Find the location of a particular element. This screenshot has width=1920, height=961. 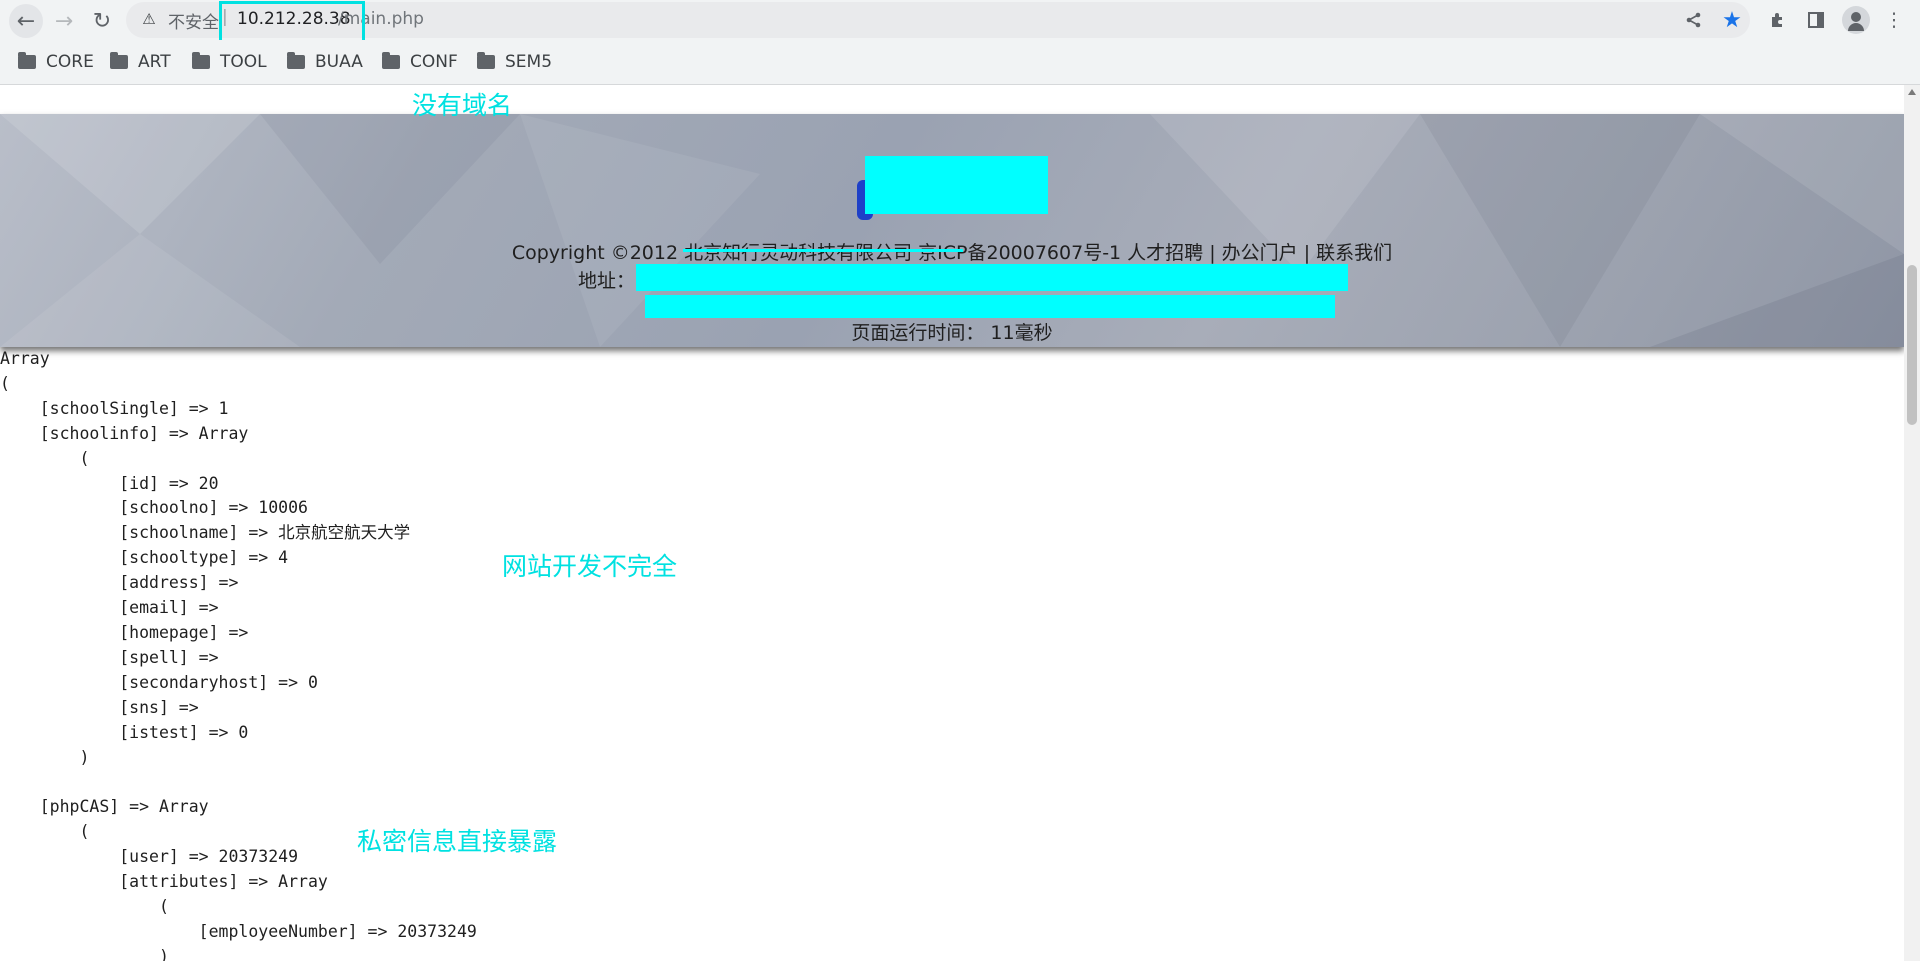

dump-line: [secondaryhost] => 0 is located at coordinates (159, 682).